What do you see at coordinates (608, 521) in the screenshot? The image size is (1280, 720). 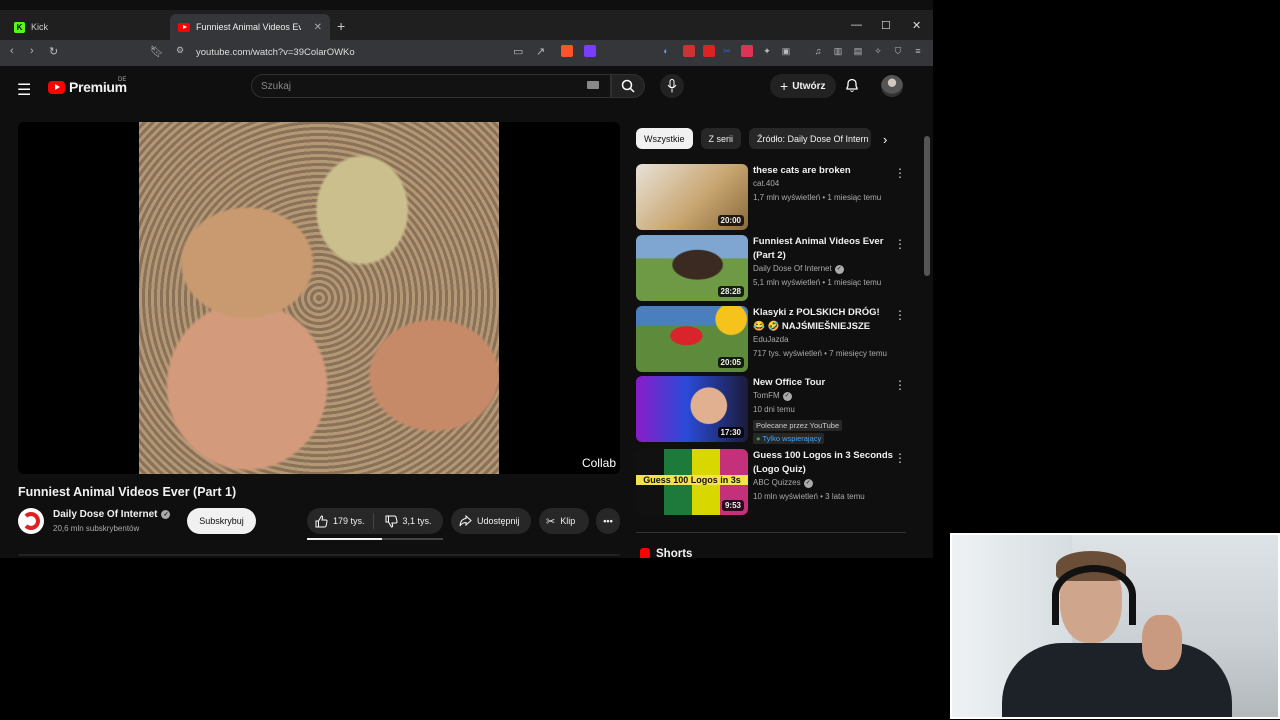 I see `more-actions-button: •••` at bounding box center [608, 521].